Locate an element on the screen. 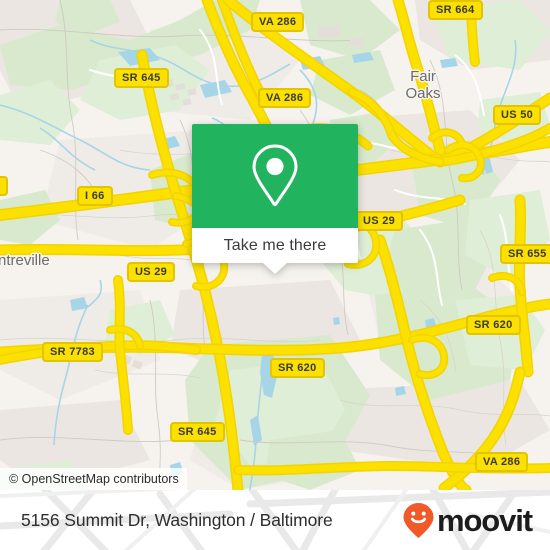  shield-sr-620-south: SR 620 is located at coordinates (297, 368).